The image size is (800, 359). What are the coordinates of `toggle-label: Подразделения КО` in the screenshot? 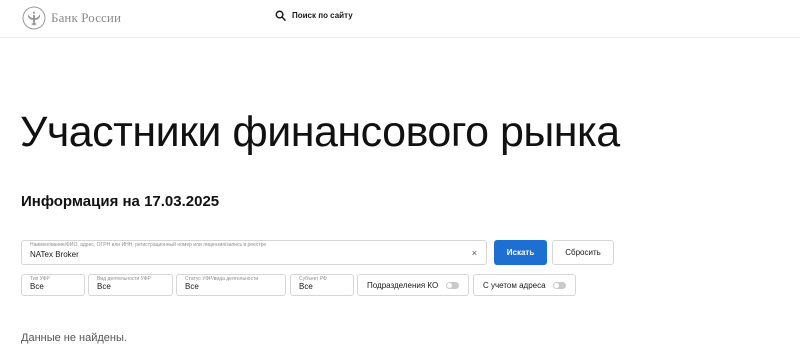 It's located at (403, 285).